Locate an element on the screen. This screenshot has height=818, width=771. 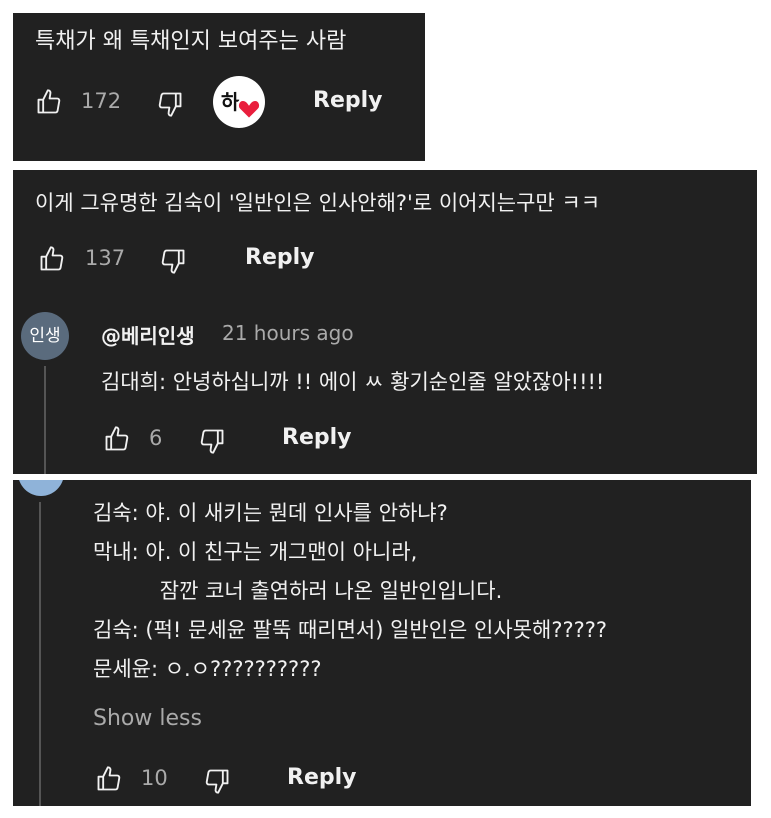
show-less-button: Show less is located at coordinates (147, 718).